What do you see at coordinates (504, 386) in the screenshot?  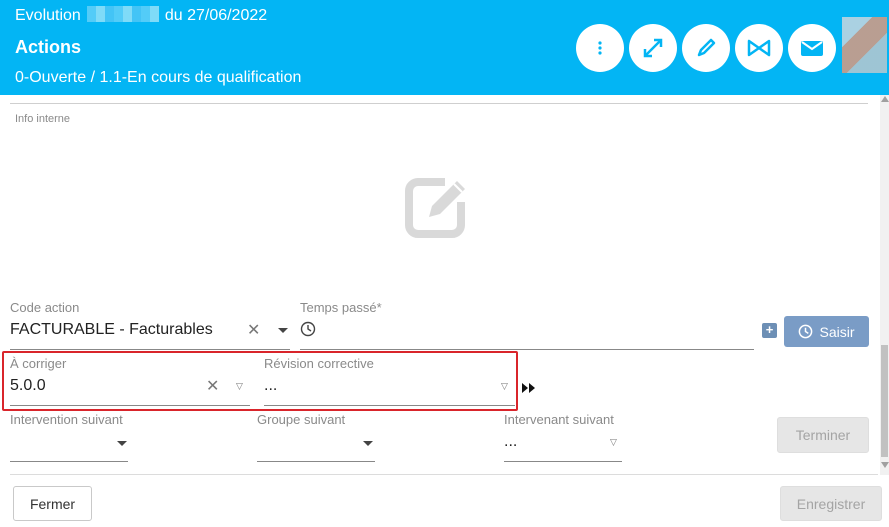 I see `revision-corrective-dropdown-icon: ▽` at bounding box center [504, 386].